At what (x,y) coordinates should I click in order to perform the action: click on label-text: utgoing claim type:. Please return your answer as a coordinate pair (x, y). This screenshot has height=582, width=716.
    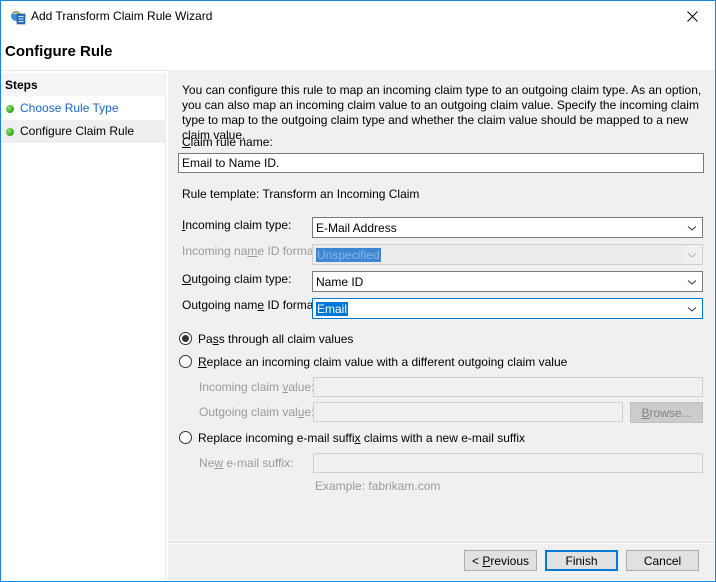
    Looking at the image, I should click on (241, 279).